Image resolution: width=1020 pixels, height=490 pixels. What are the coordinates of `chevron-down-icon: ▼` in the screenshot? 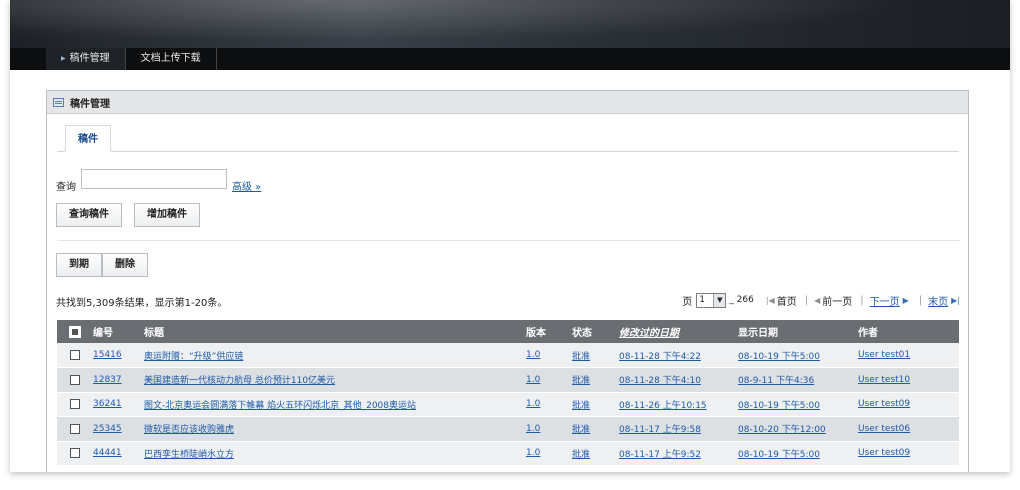 It's located at (719, 300).